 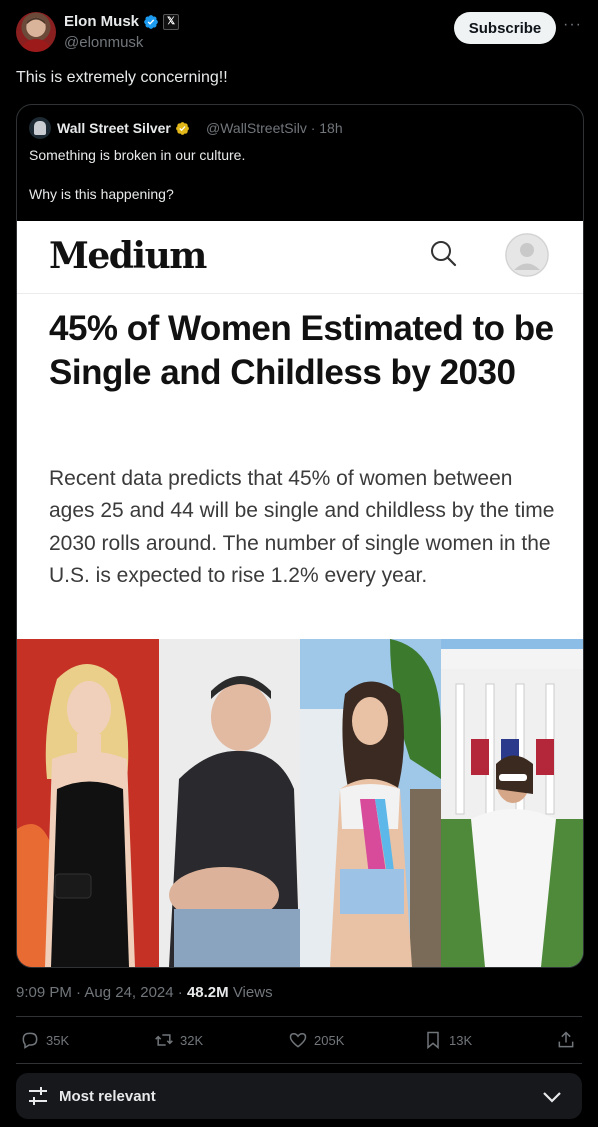 I want to click on subscribe-button: Subscribe, so click(x=505, y=28).